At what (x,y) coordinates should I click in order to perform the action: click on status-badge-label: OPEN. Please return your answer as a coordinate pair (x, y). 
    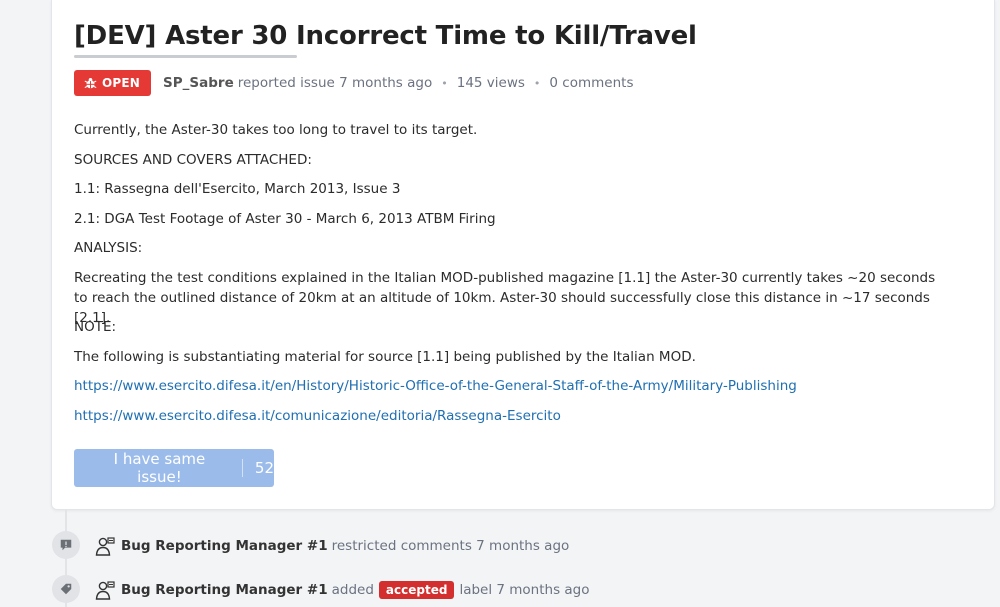
    Looking at the image, I should click on (121, 83).